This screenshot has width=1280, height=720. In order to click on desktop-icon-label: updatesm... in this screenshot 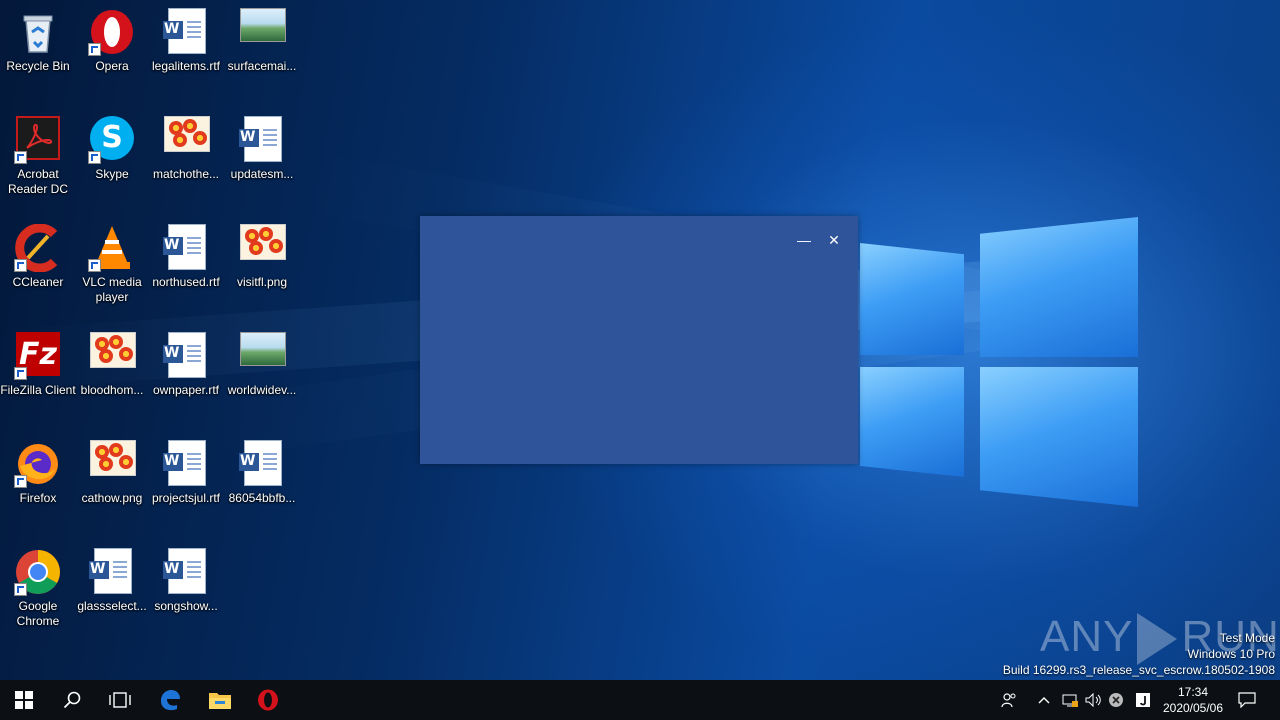, I will do `click(262, 174)`.